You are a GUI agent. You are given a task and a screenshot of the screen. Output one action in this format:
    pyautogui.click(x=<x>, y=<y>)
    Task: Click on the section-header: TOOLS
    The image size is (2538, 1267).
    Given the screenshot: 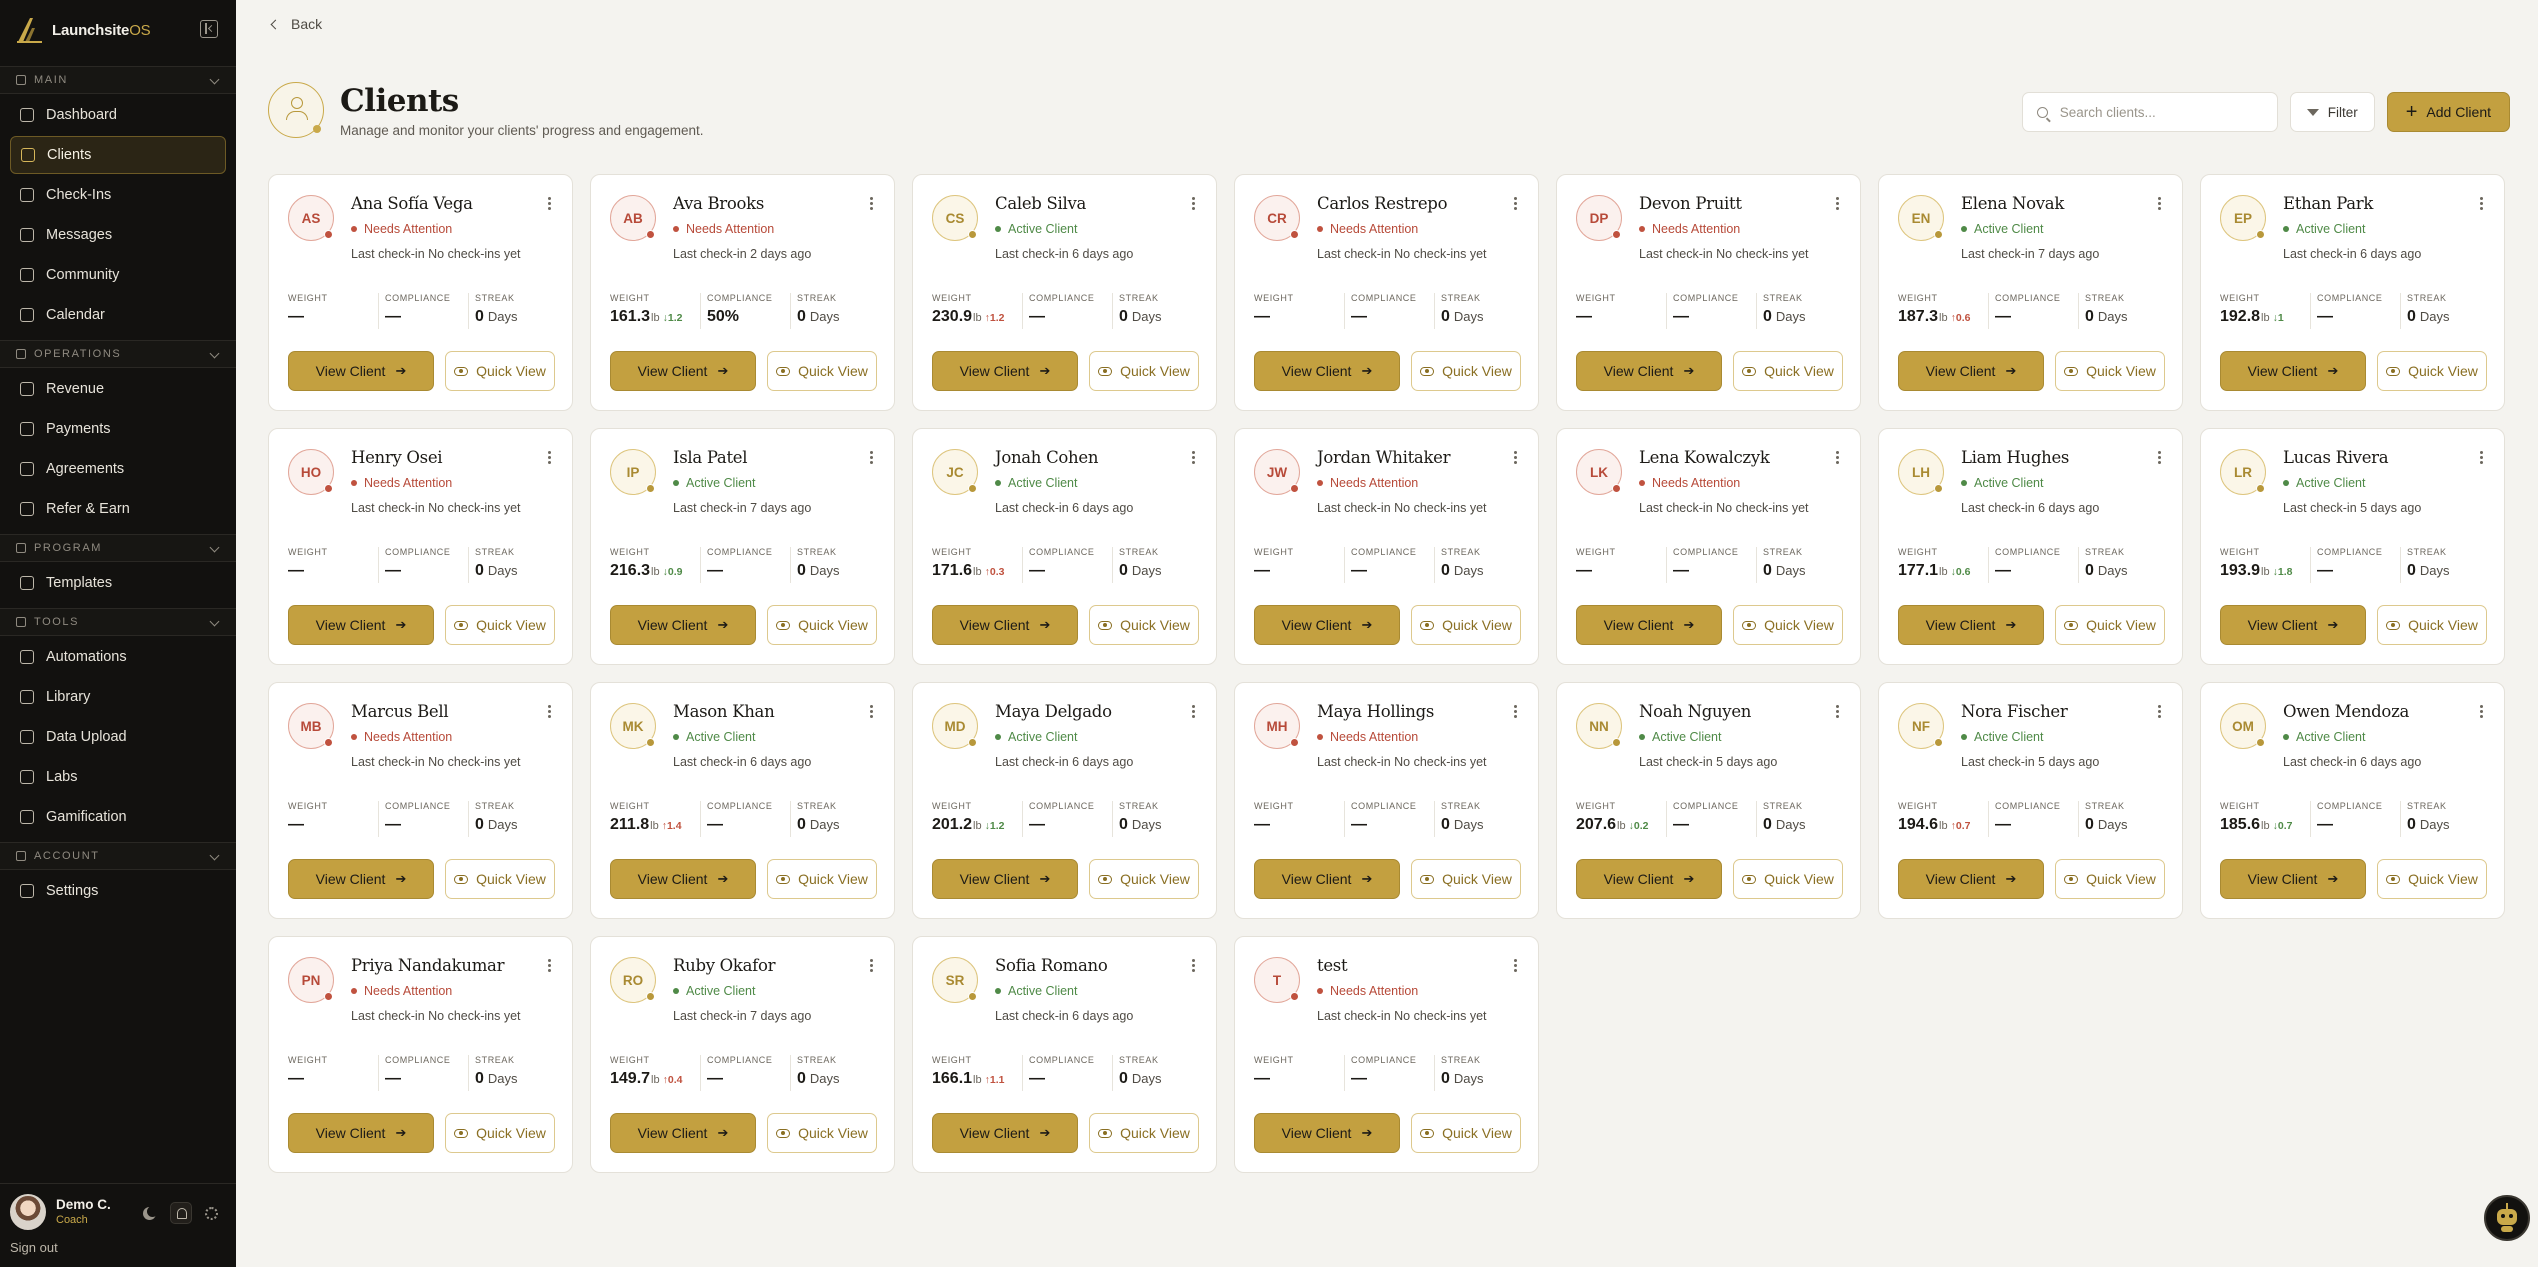 What is the action you would take?
    pyautogui.click(x=118, y=622)
    